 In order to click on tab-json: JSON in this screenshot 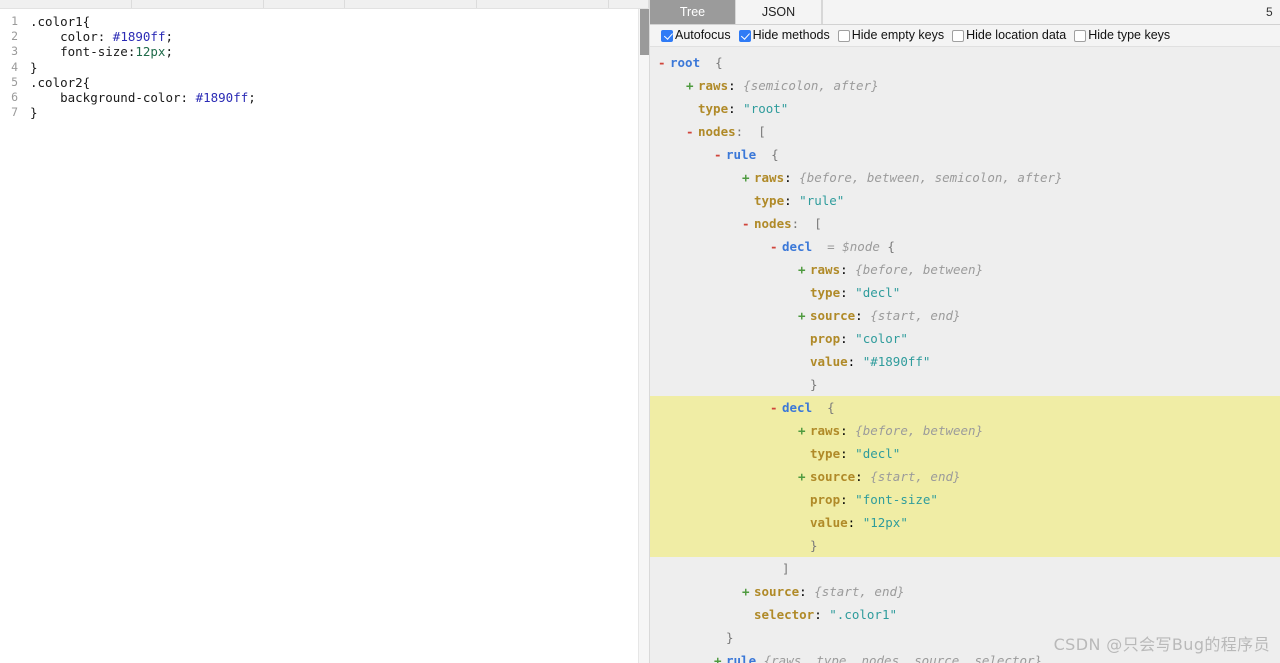, I will do `click(779, 12)`.